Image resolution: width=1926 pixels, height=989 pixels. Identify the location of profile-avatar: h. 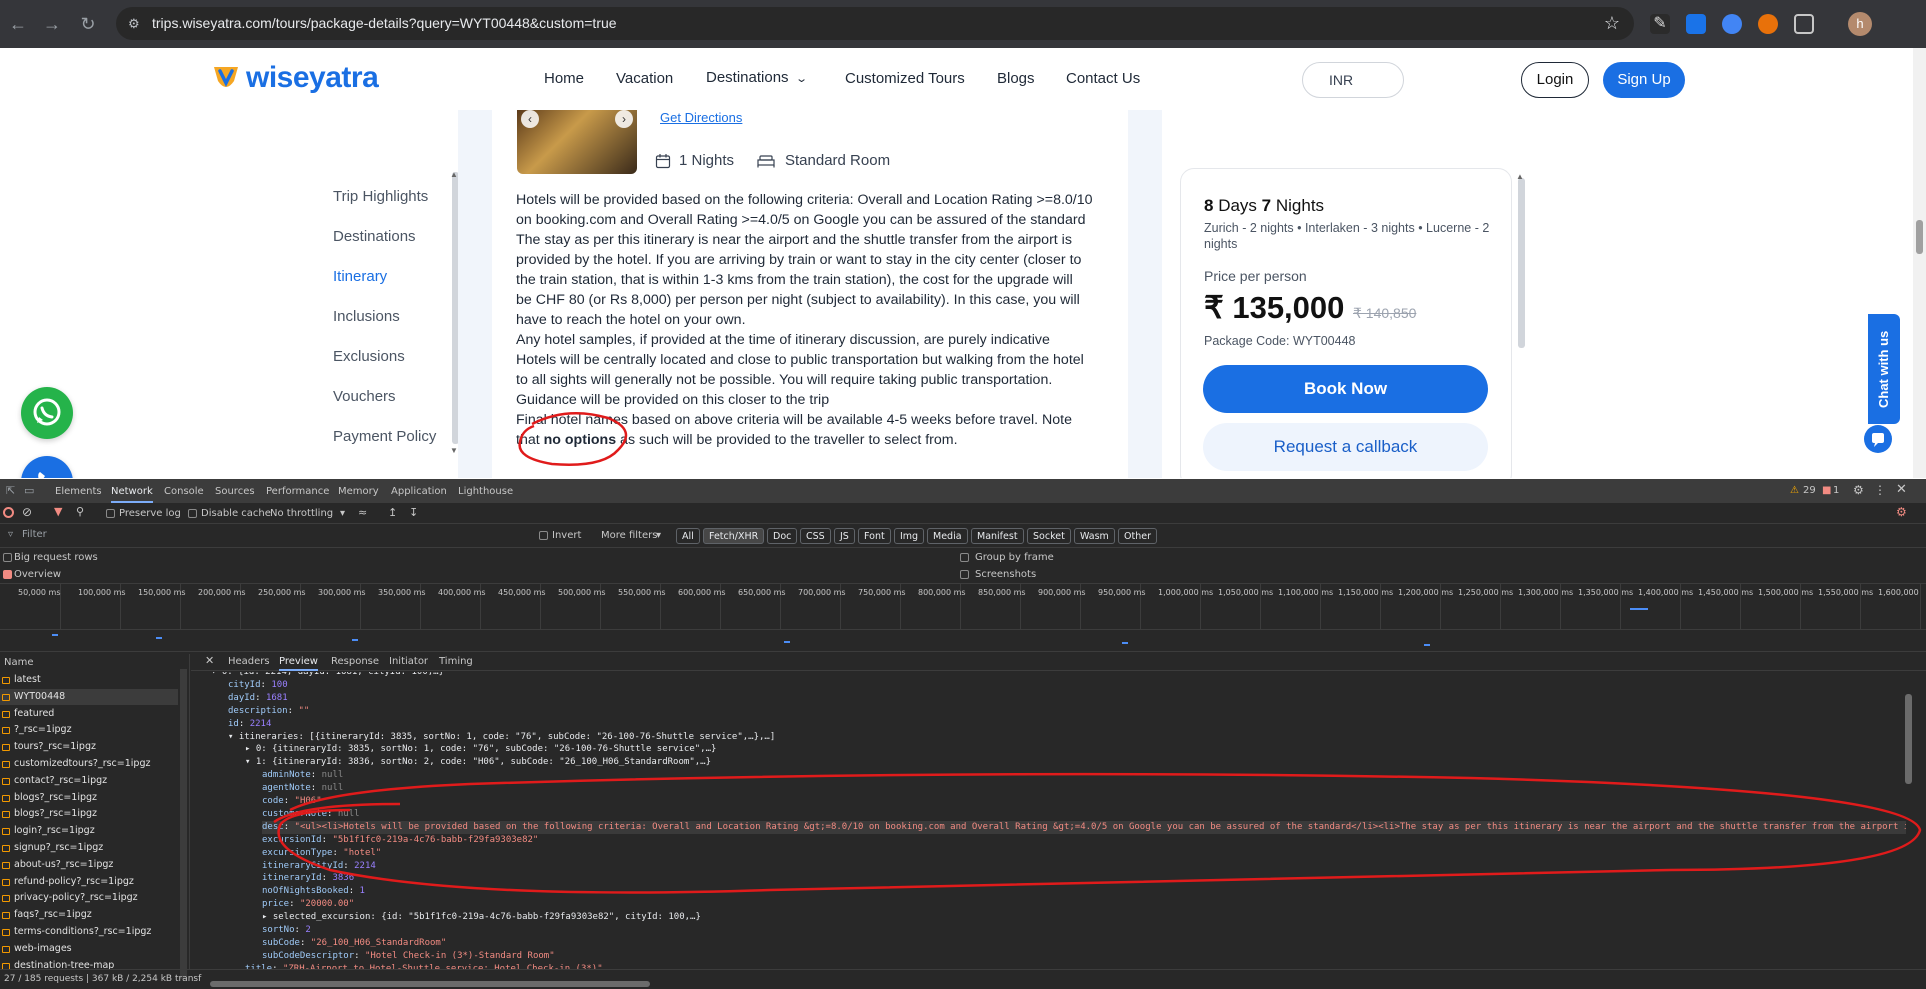
(1860, 24).